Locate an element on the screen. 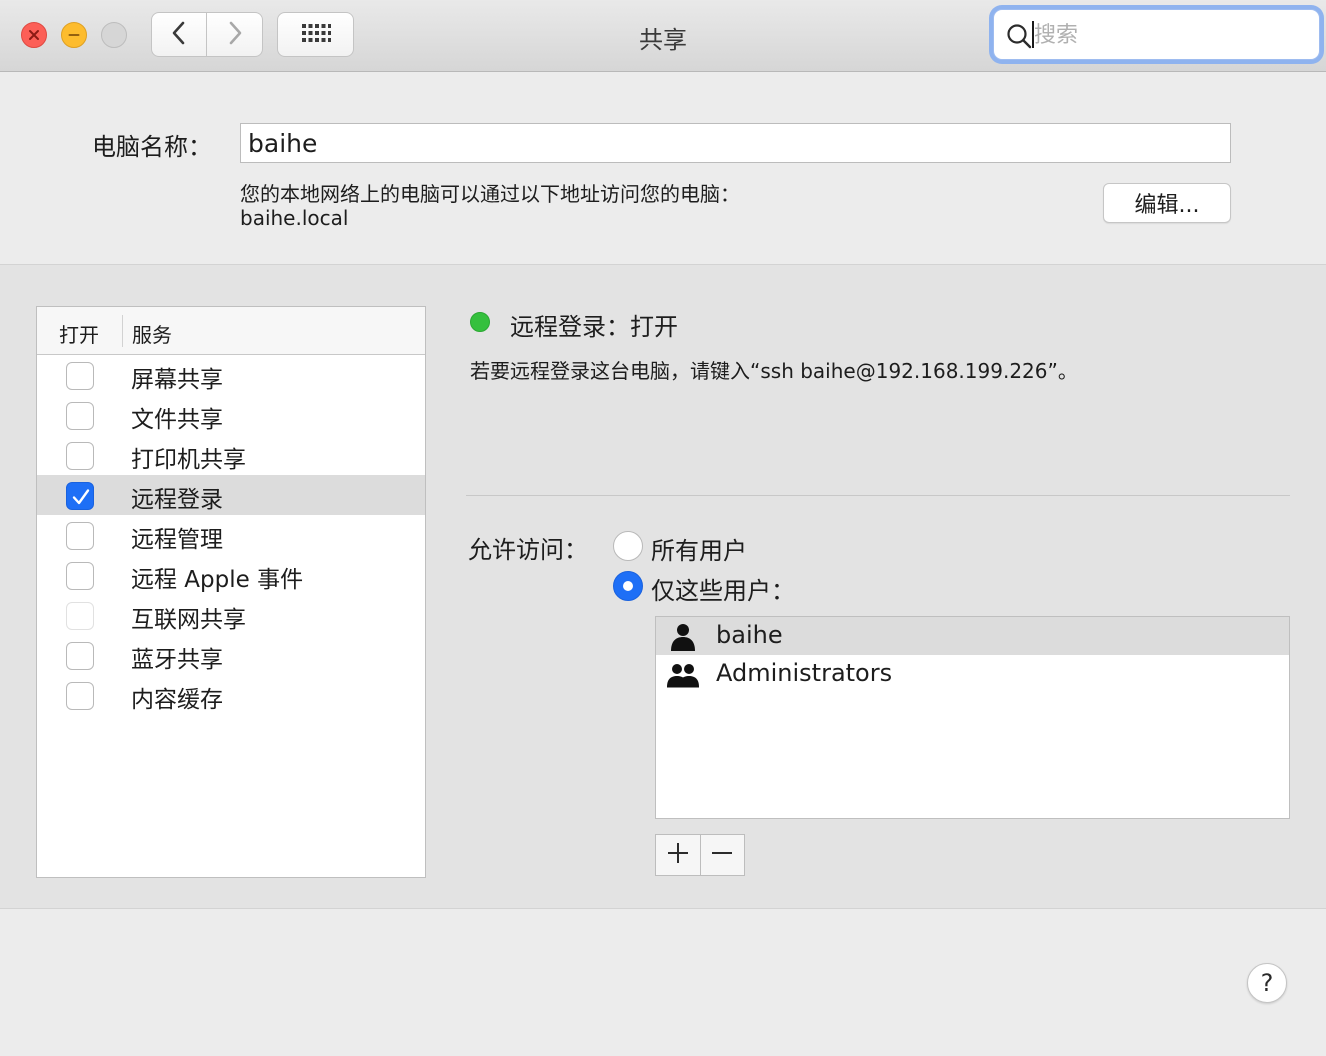 This screenshot has width=1326, height=1056. computer-name-label: 电脑名称： is located at coordinates (152, 147).